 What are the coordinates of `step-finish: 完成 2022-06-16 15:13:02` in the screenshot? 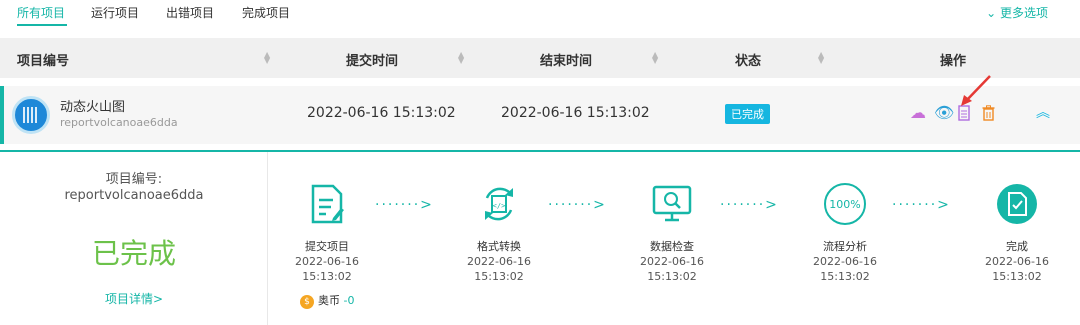 It's located at (1017, 233).